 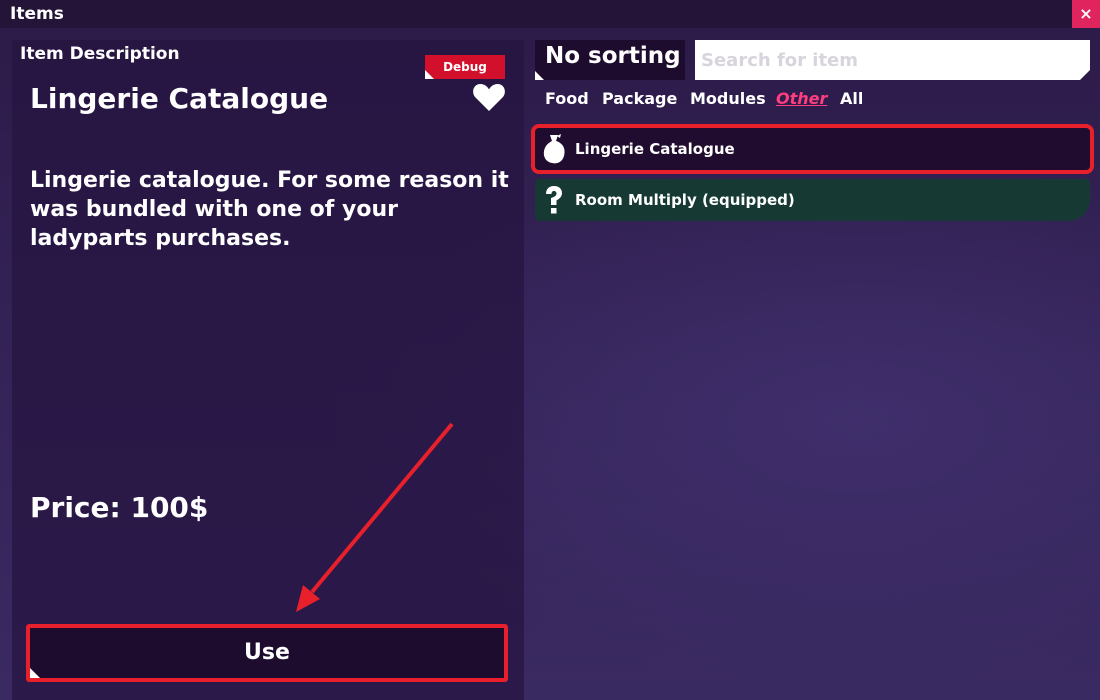 I want to click on debug-badge: Debug, so click(x=465, y=67).